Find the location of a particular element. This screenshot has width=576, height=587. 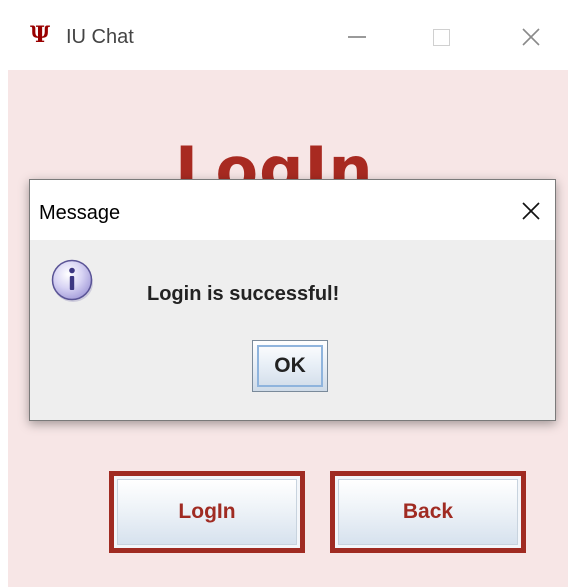

info-icon is located at coordinates (73, 281).